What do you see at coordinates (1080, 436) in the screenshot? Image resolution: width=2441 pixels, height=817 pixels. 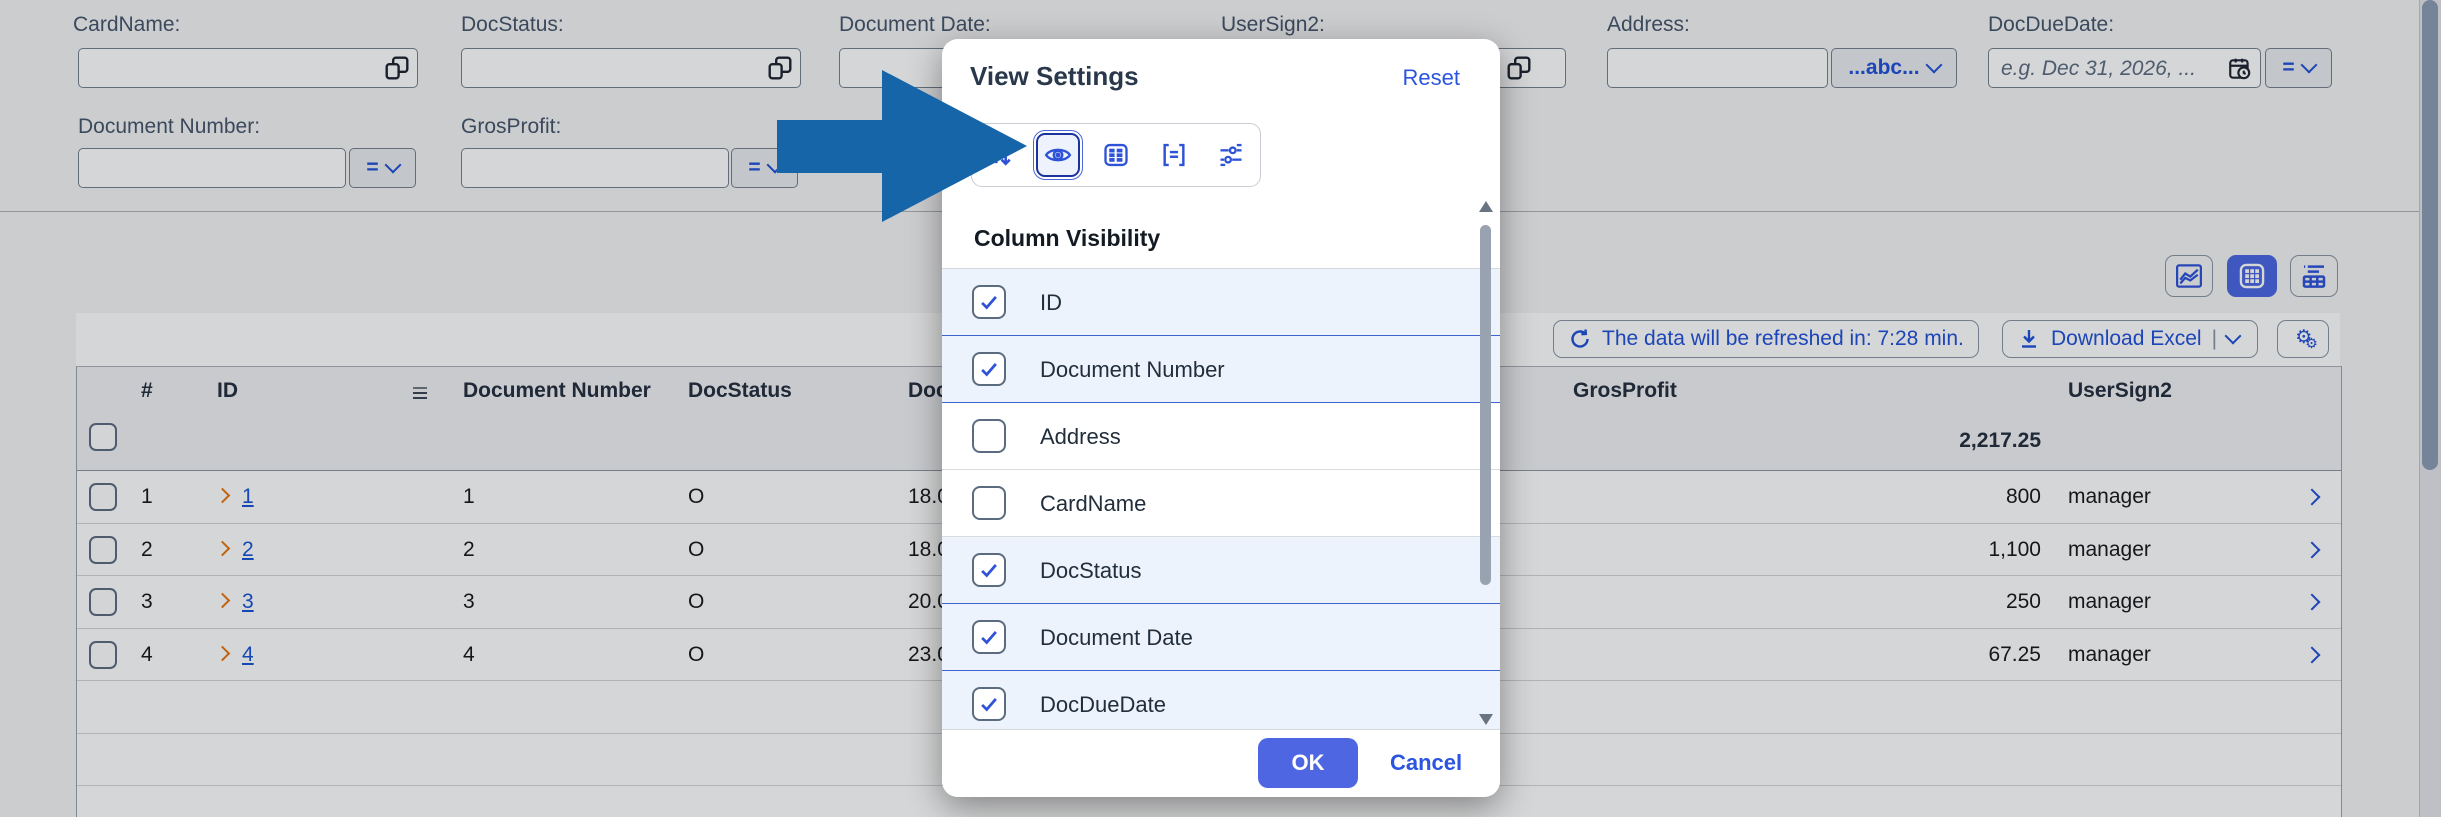 I see `item-label: Address` at bounding box center [1080, 436].